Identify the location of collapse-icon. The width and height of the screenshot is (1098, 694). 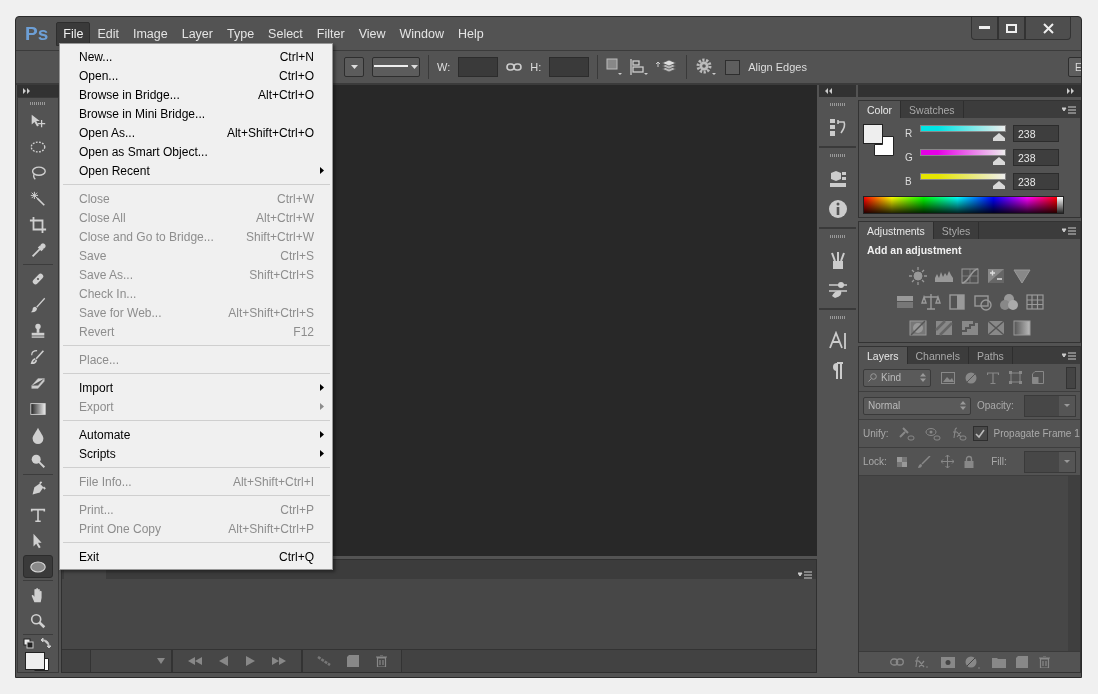
(829, 91).